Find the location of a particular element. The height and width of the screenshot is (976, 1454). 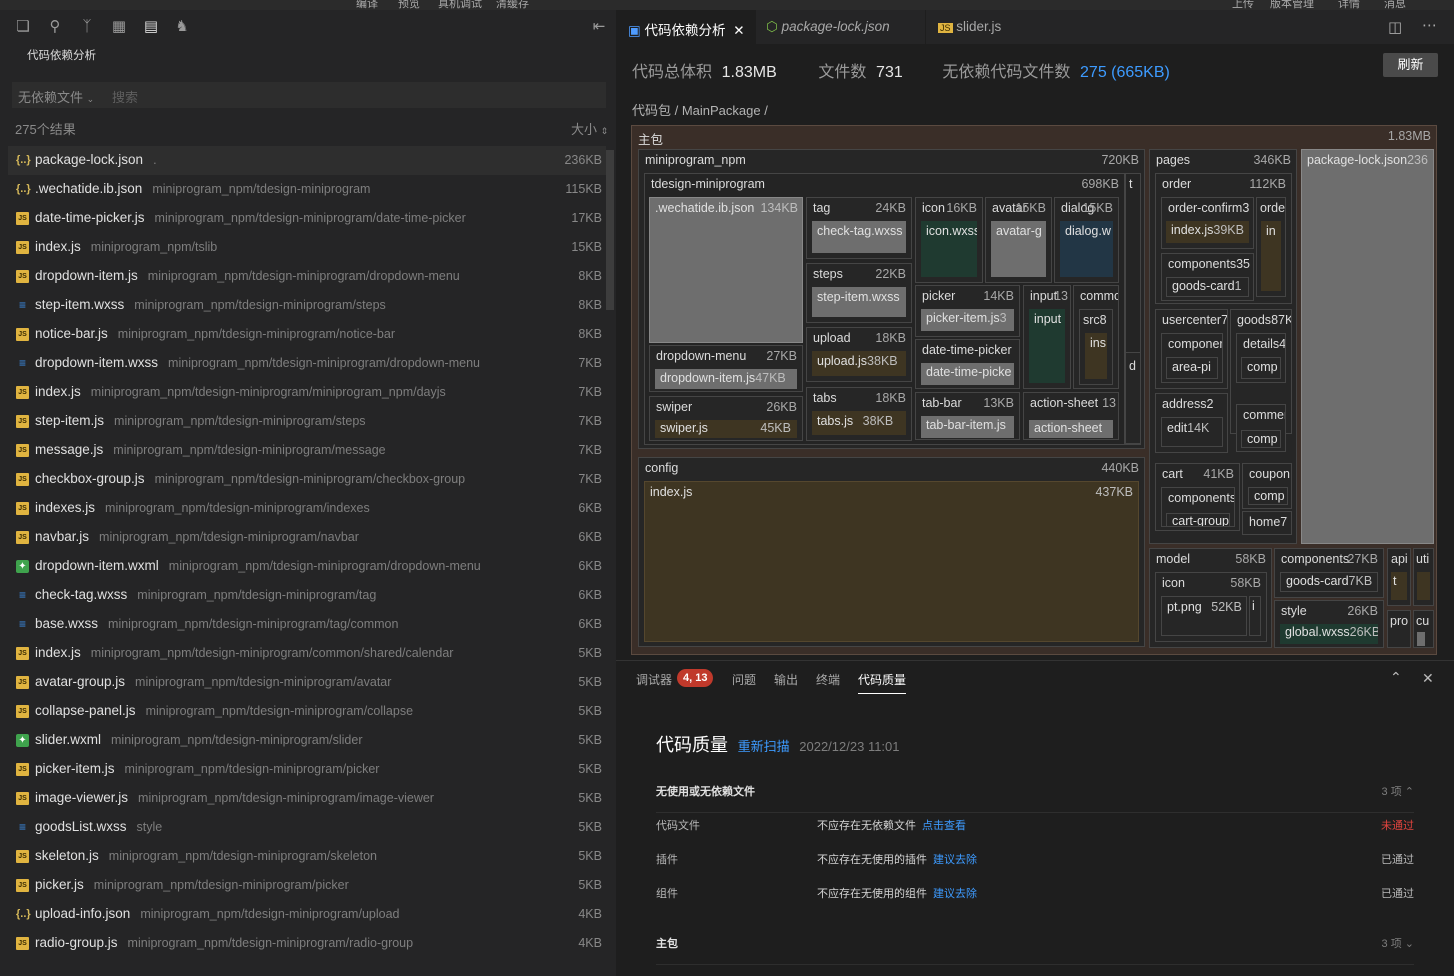

treemap-swiper-js: swiper.js 45KB is located at coordinates (726, 429).